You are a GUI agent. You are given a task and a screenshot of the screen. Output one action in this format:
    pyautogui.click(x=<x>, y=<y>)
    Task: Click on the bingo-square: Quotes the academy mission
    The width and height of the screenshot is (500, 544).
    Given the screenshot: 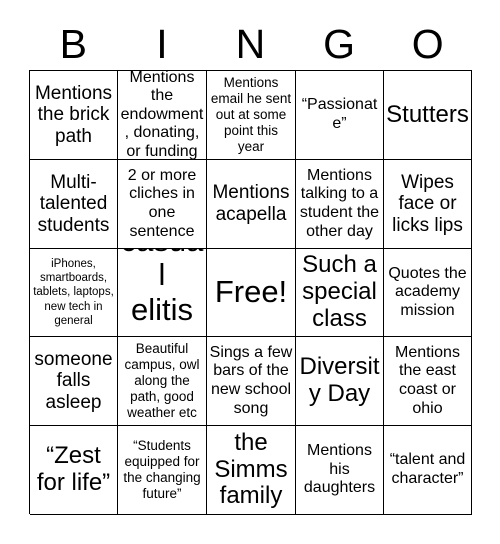 What is the action you would take?
    pyautogui.click(x=428, y=293)
    